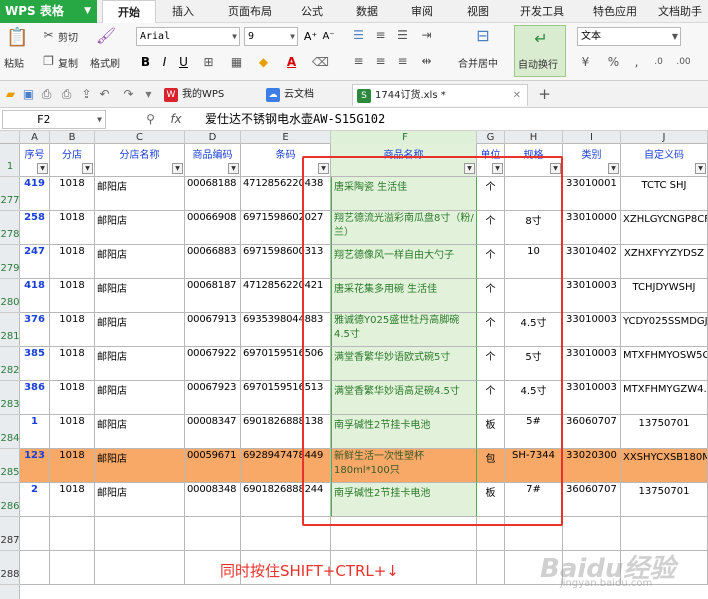 Image resolution: width=708 pixels, height=599 pixels. What do you see at coordinates (104, 94) in the screenshot?
I see `undo-icon: ↶` at bounding box center [104, 94].